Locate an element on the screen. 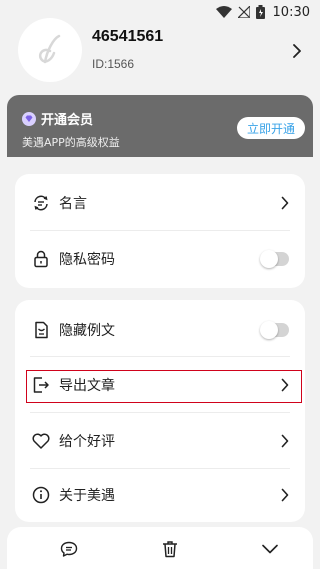  vip-card: 开通会员 美遇APP的高级权益 立即开通 is located at coordinates (160, 126).